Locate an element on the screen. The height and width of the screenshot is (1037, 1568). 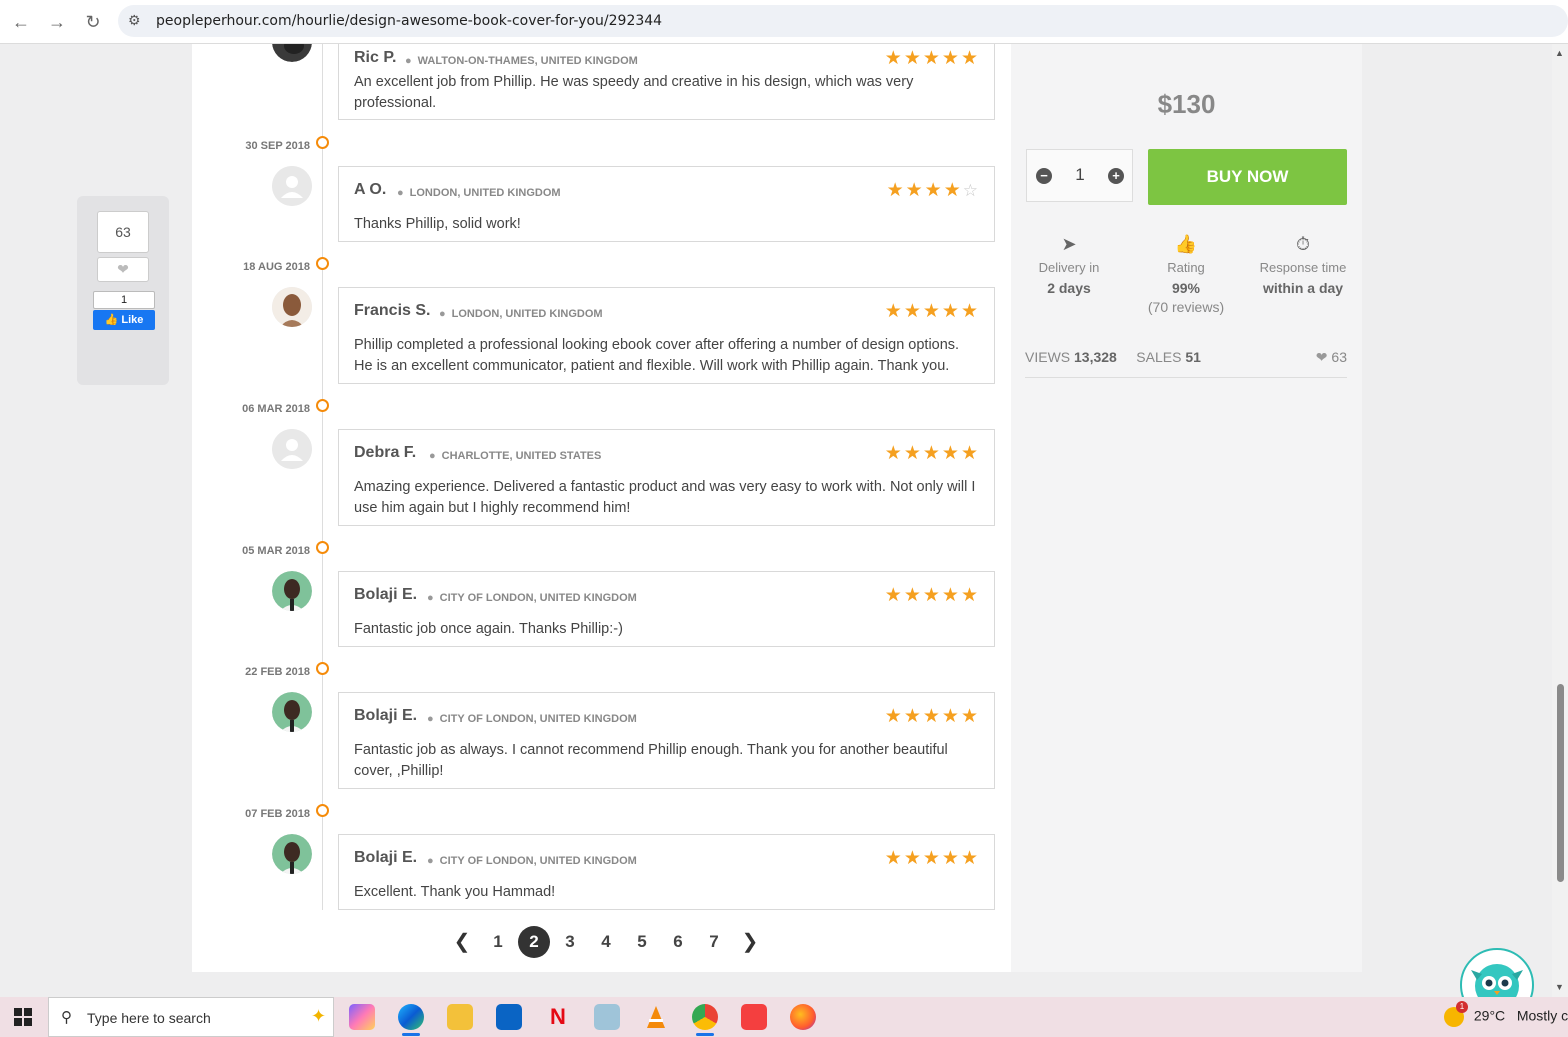
outlook-app-icon is located at coordinates (509, 1017).